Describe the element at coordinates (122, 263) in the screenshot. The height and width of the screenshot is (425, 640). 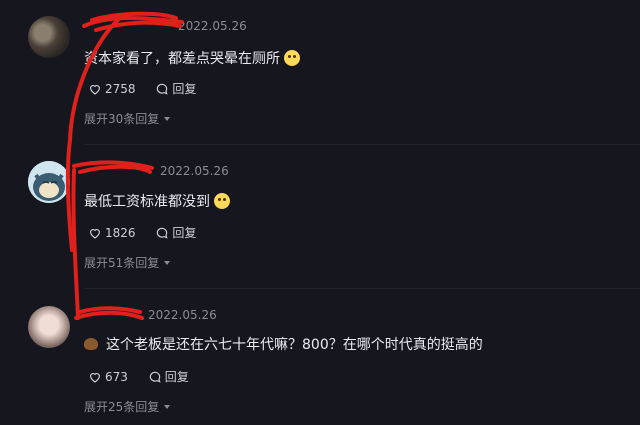
I see `expand-replies-label: 展开51条回复` at that location.